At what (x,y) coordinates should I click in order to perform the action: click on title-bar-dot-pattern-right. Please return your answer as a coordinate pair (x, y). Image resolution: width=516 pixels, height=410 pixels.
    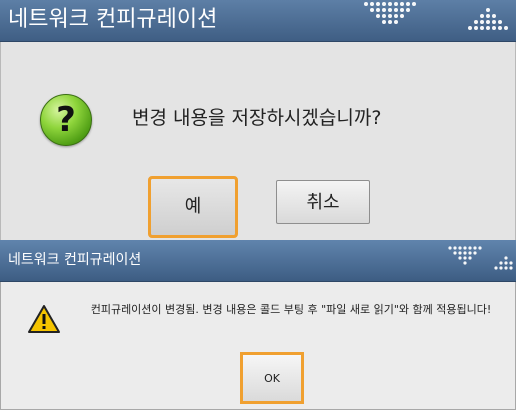
    Looking at the image, I should click on (488, 19).